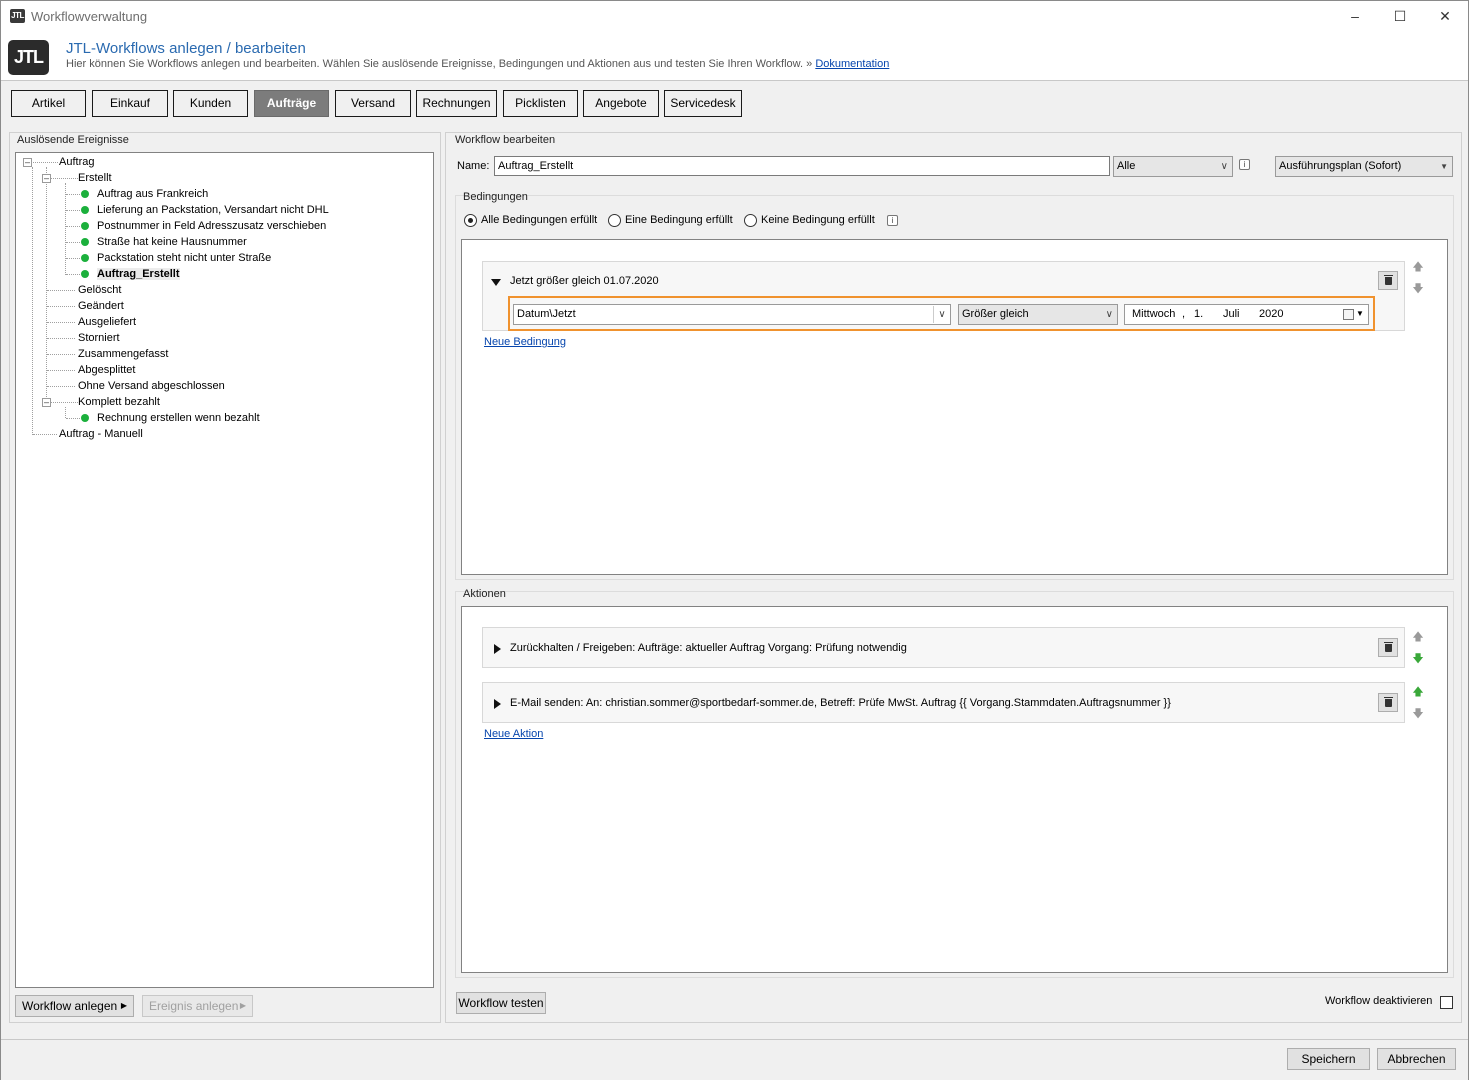 This screenshot has height=1080, width=1469. I want to click on date-picker: Mittwoch , 1. Juli 2020 ▼, so click(1246, 314).